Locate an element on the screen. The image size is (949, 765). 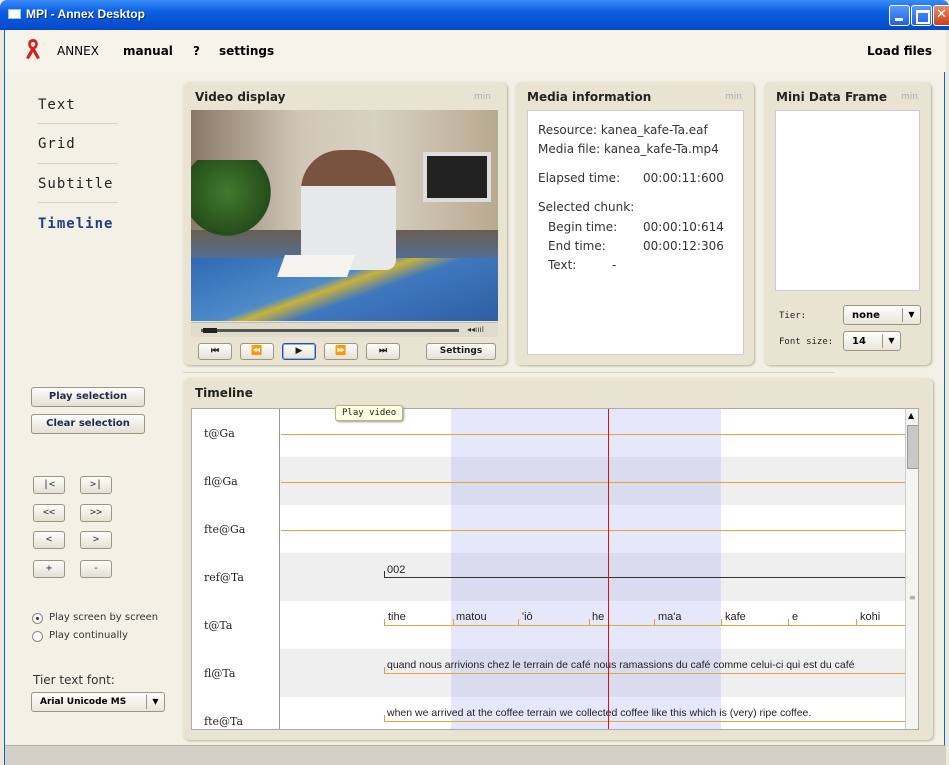
forward-button: ⏩ is located at coordinates (341, 351).